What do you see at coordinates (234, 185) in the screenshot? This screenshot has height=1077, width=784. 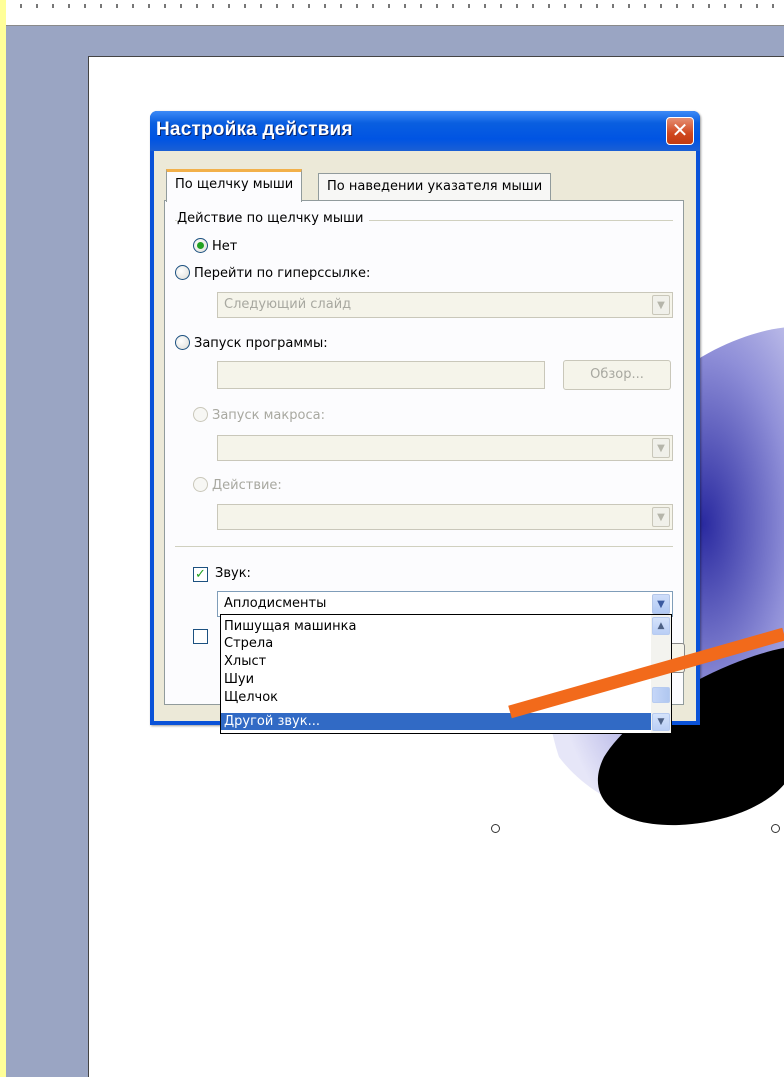 I see `tab-mouse-click: По щелчку мыши` at bounding box center [234, 185].